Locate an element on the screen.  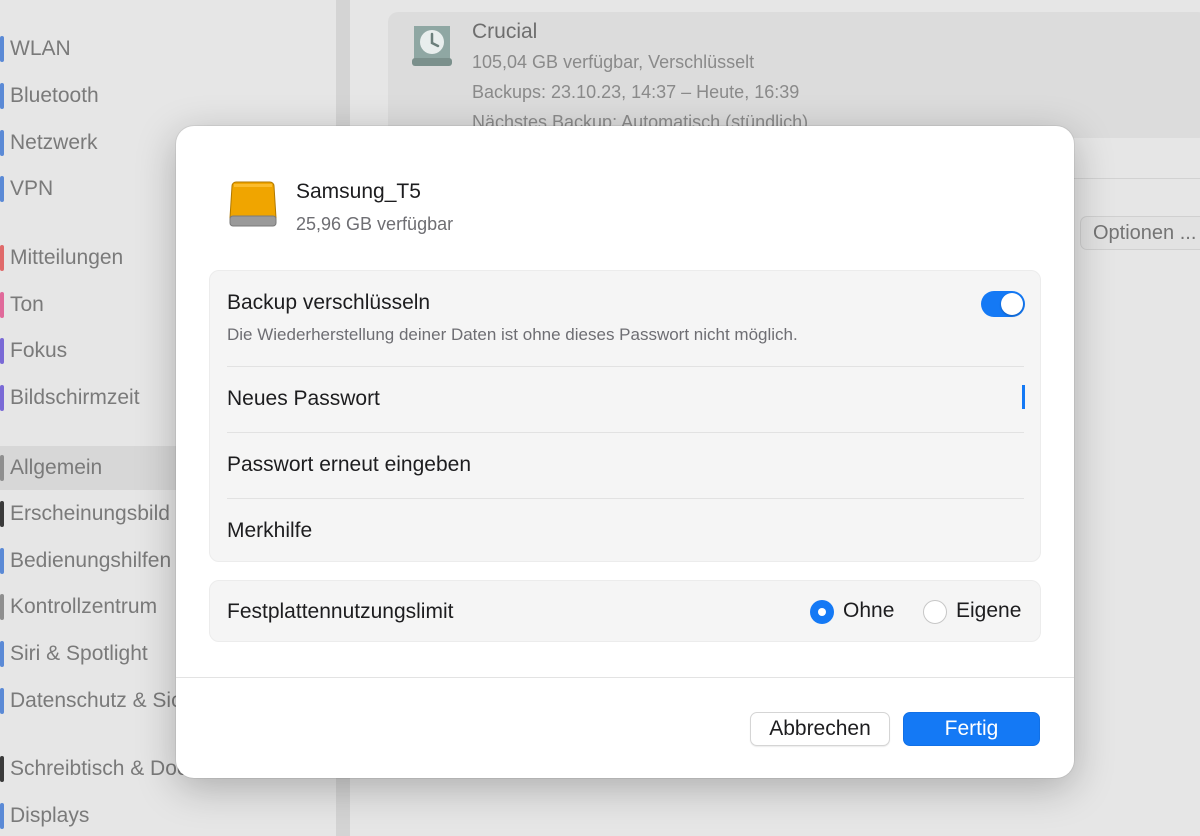
encrypt-backup-label: Backup verschlüsseln is located at coordinates (329, 302).